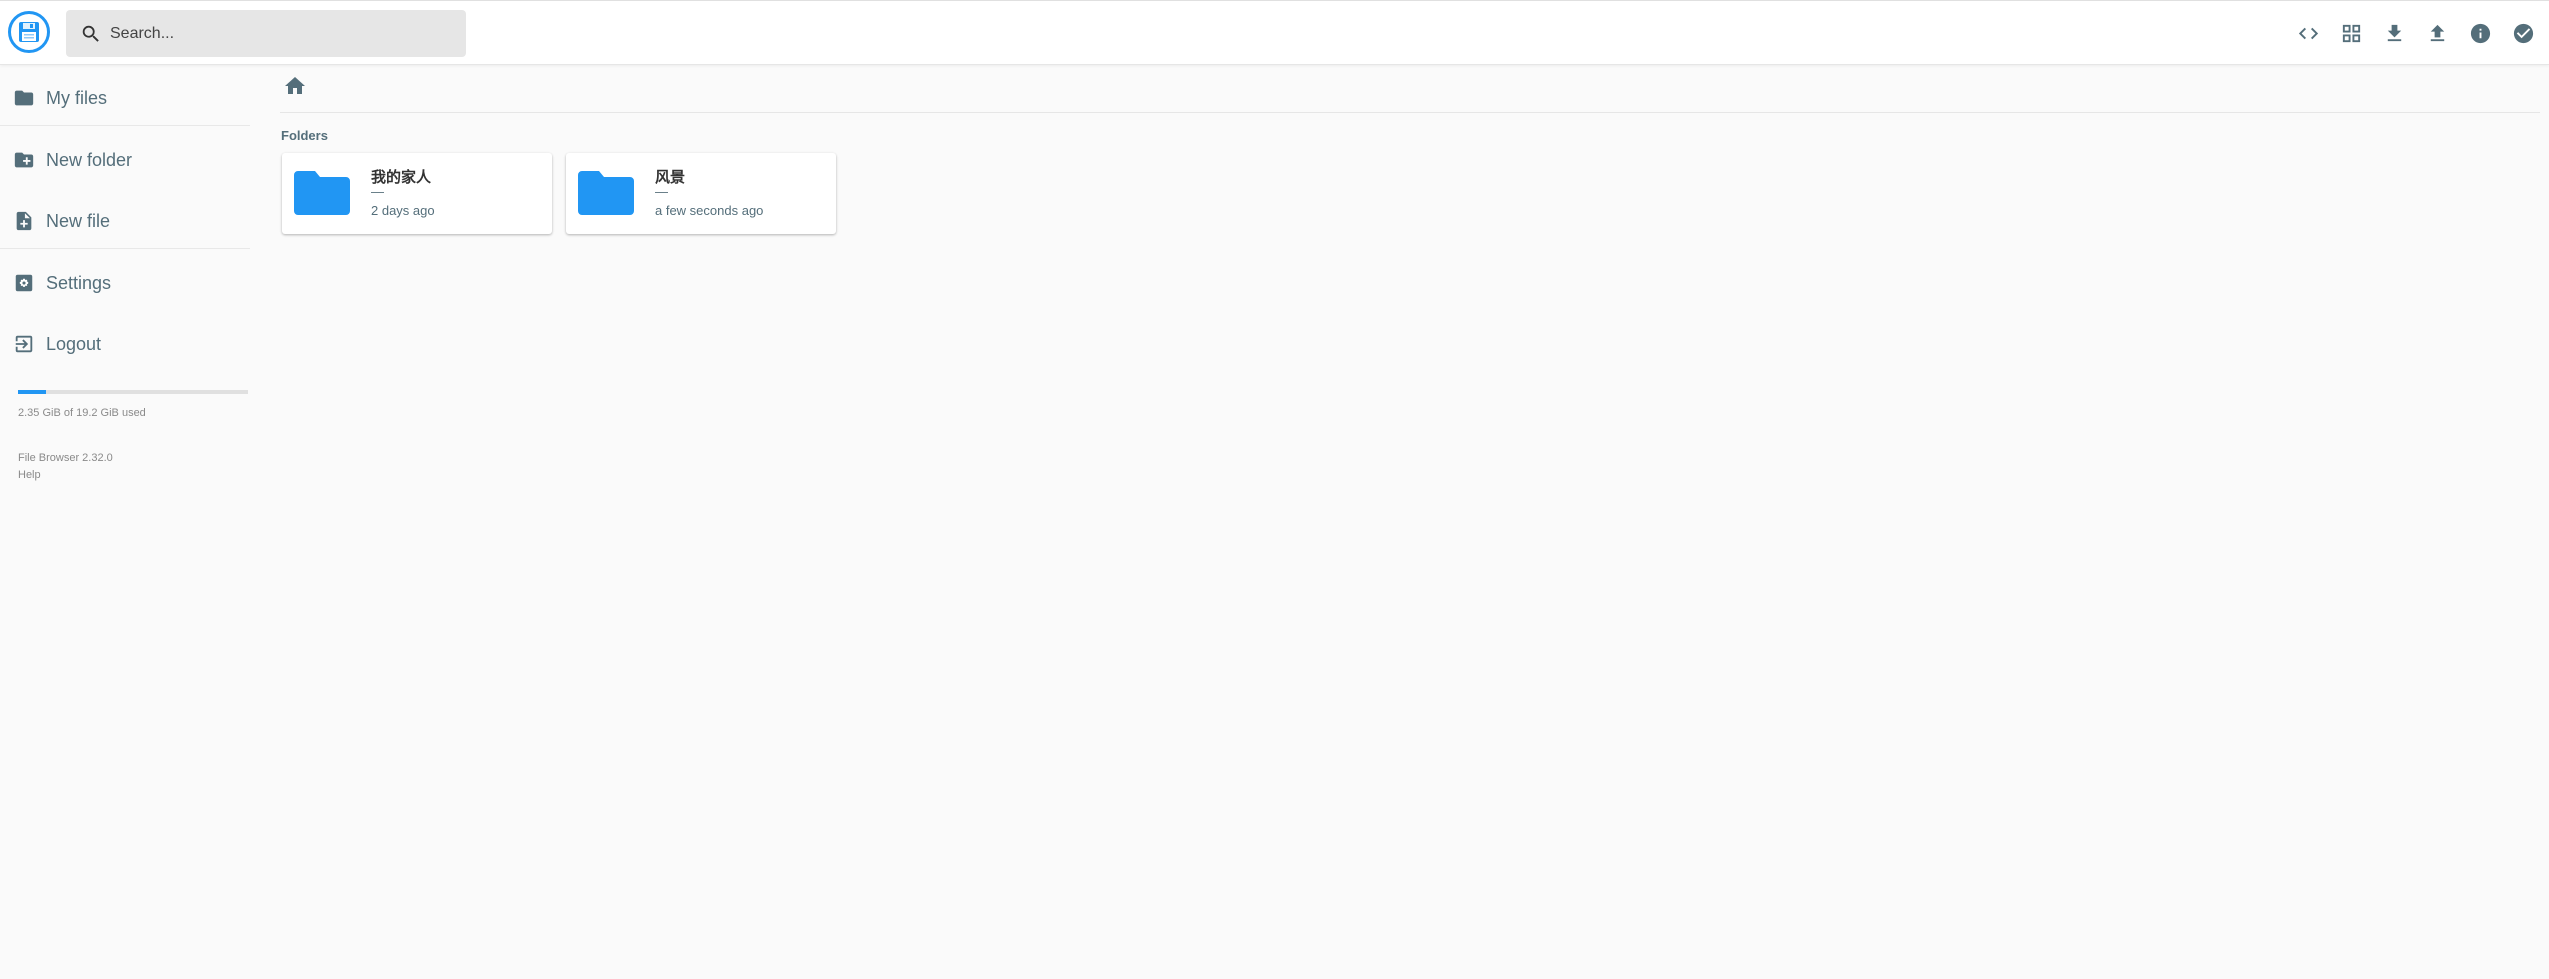 The image size is (2549, 979). I want to click on note-add-icon, so click(24, 221).